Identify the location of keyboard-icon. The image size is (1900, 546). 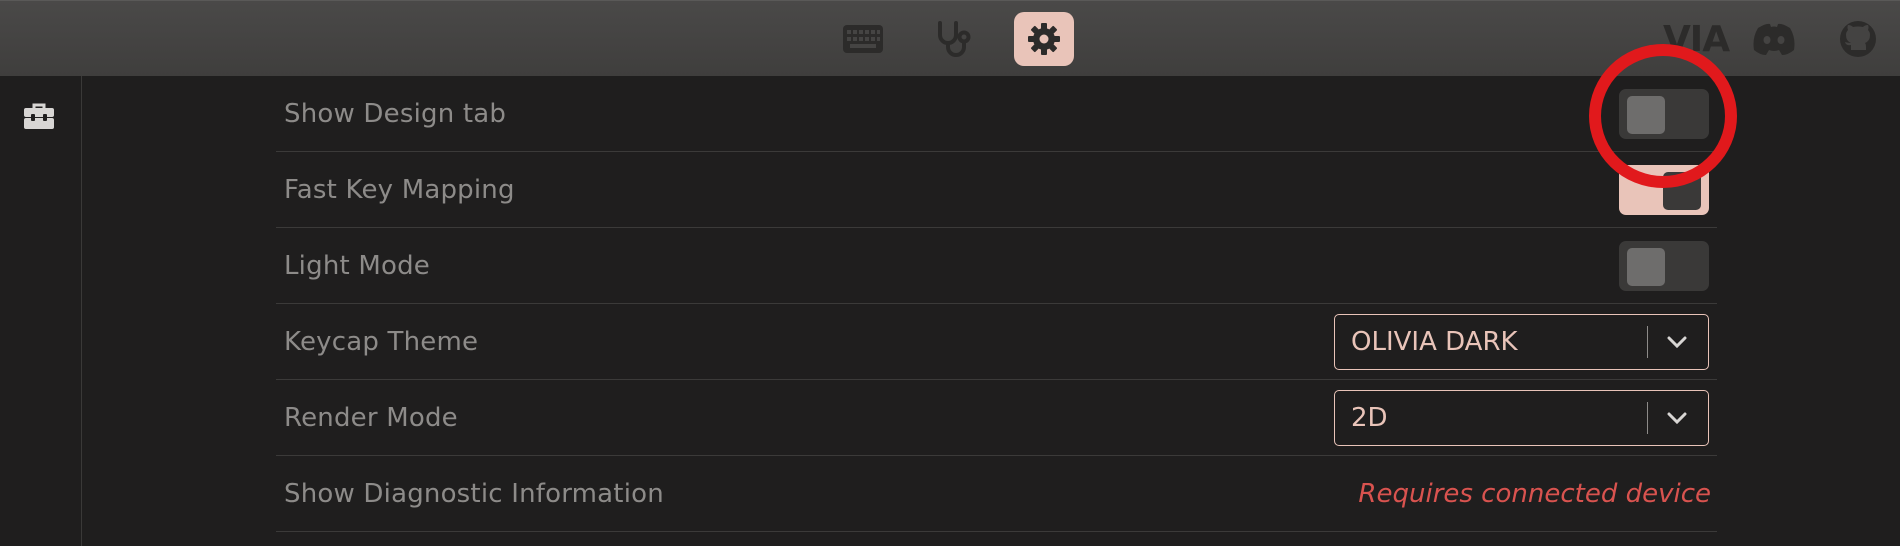
(863, 39).